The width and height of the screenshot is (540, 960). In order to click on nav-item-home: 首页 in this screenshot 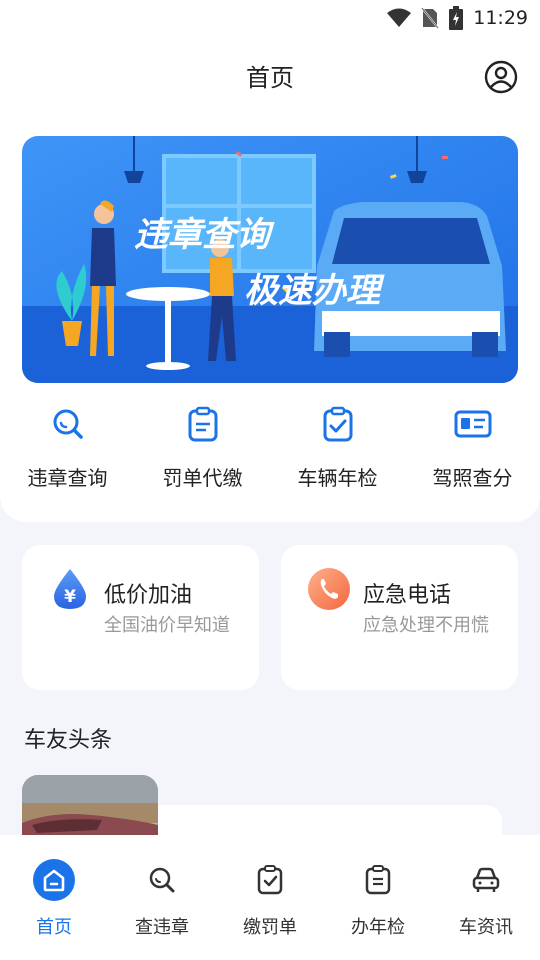, I will do `click(54, 897)`.